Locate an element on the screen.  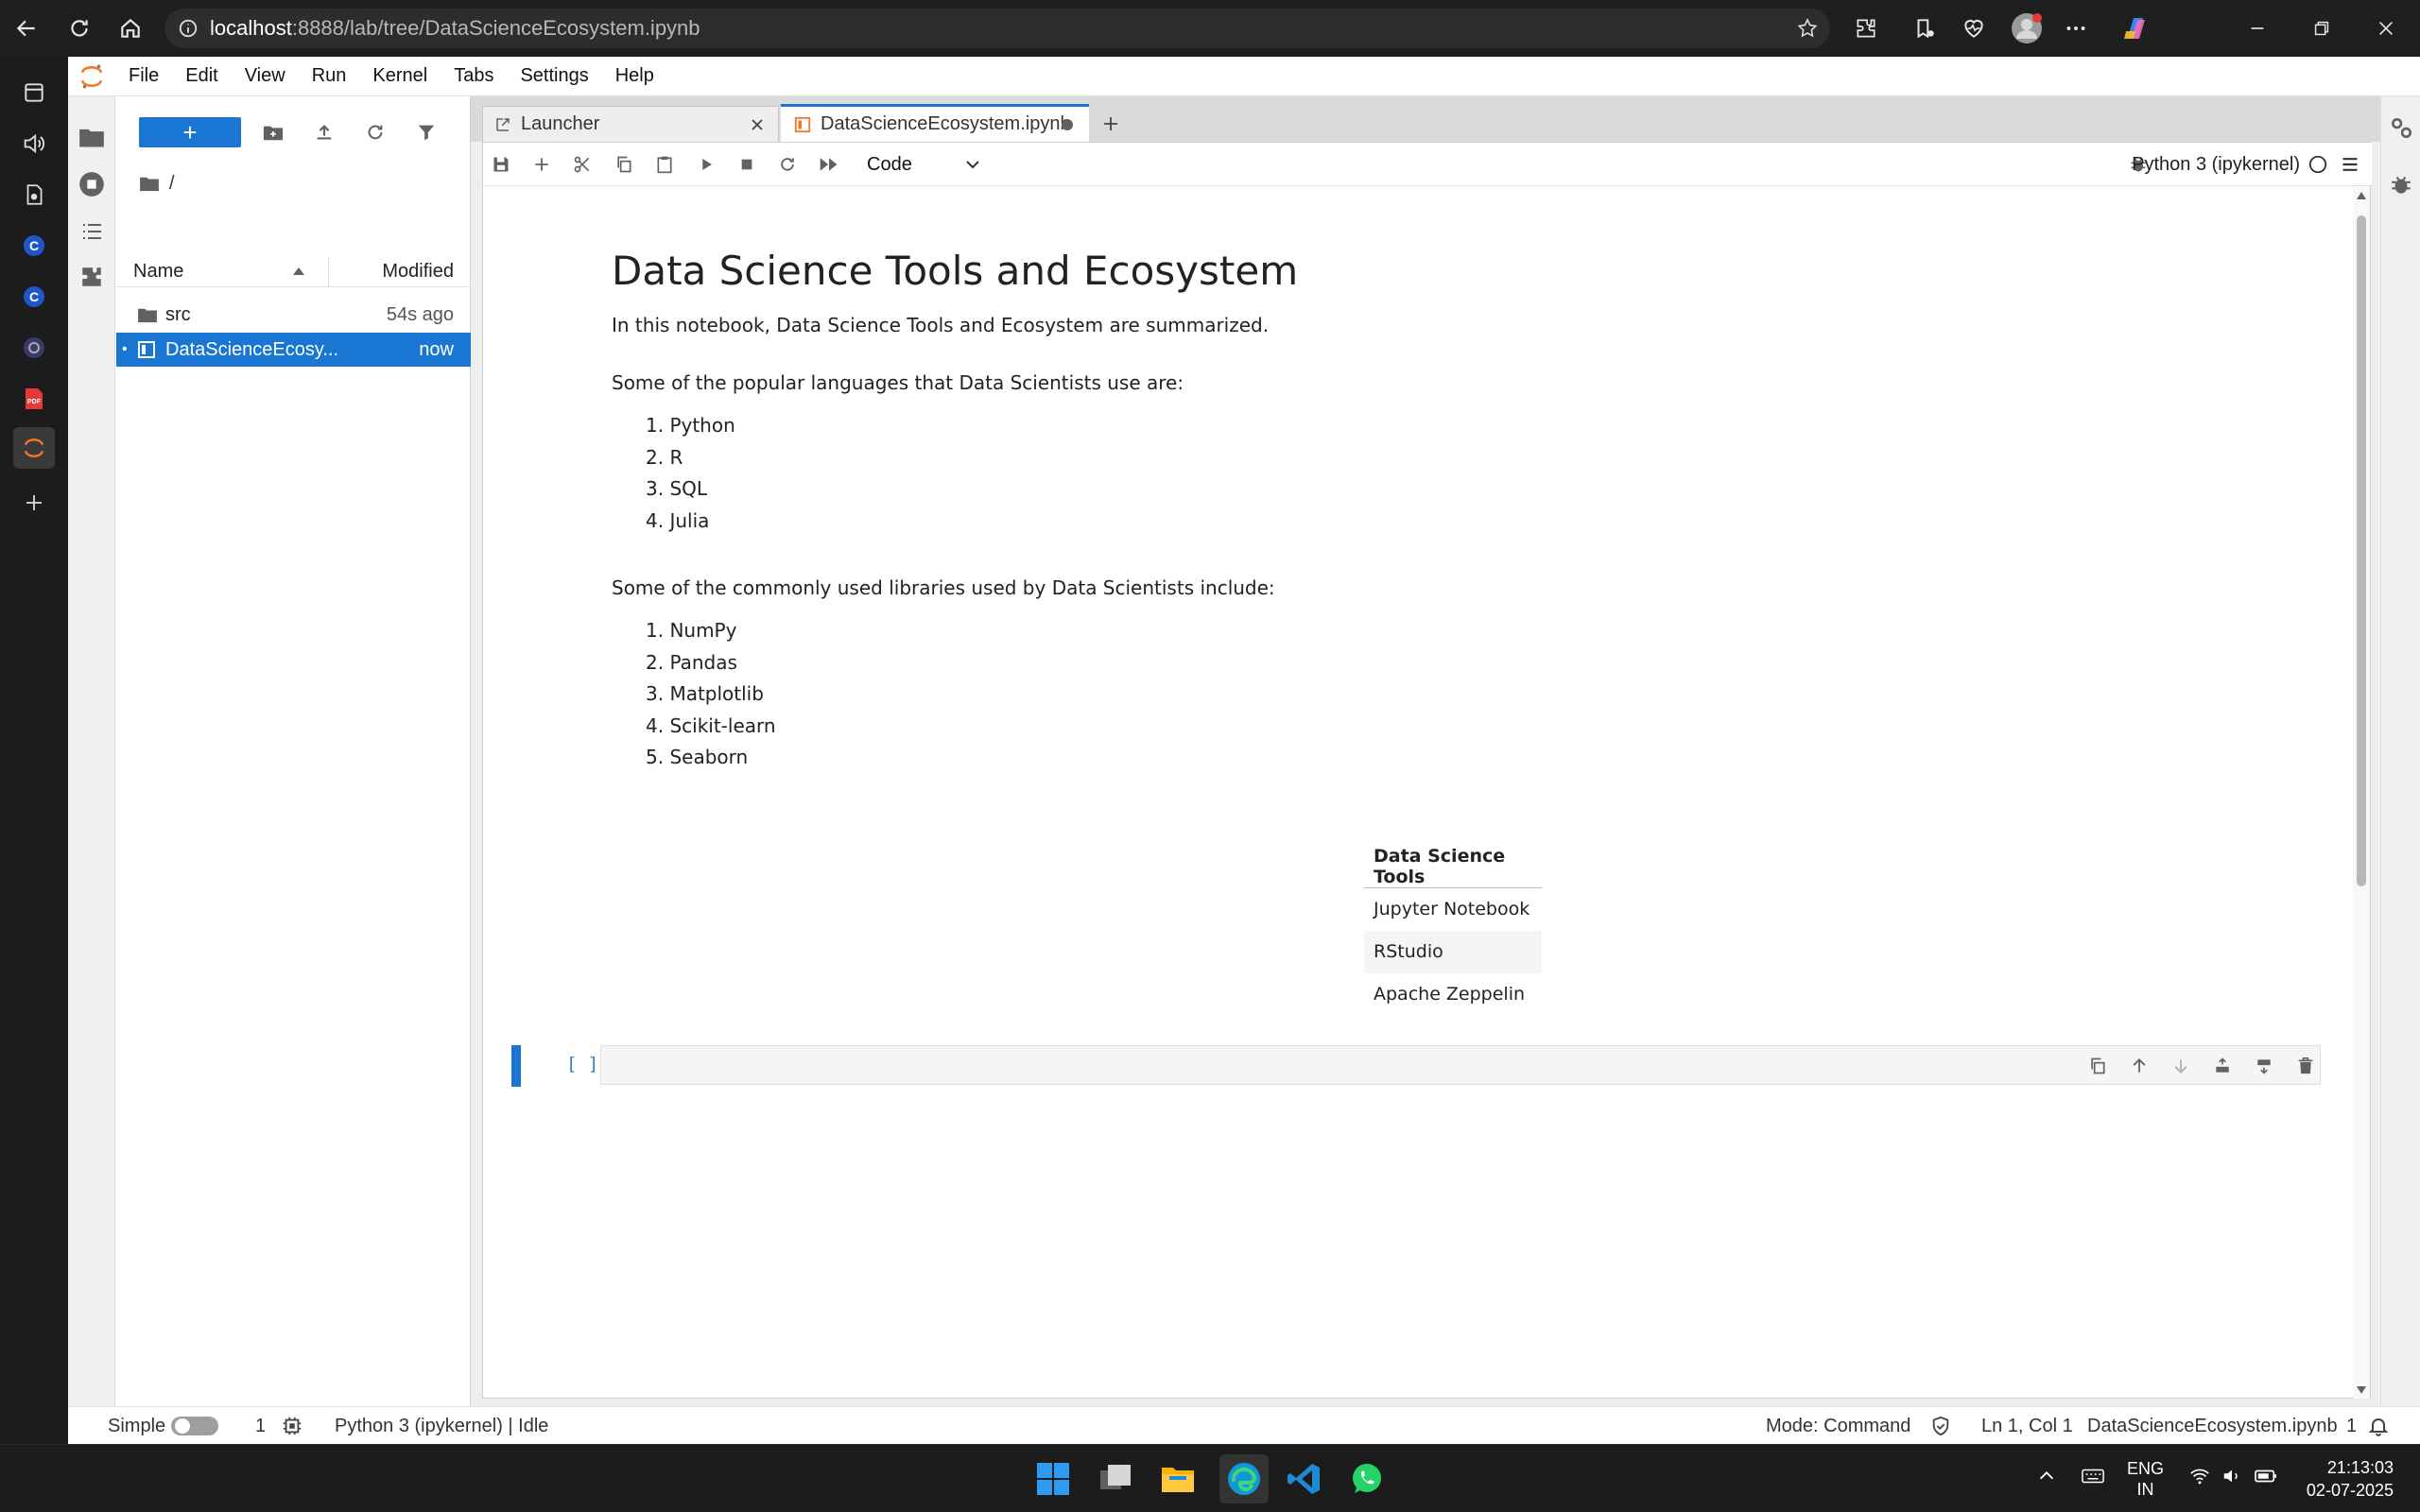
file-row-selected: • DataScienceEcosy... now is located at coordinates (293, 350).